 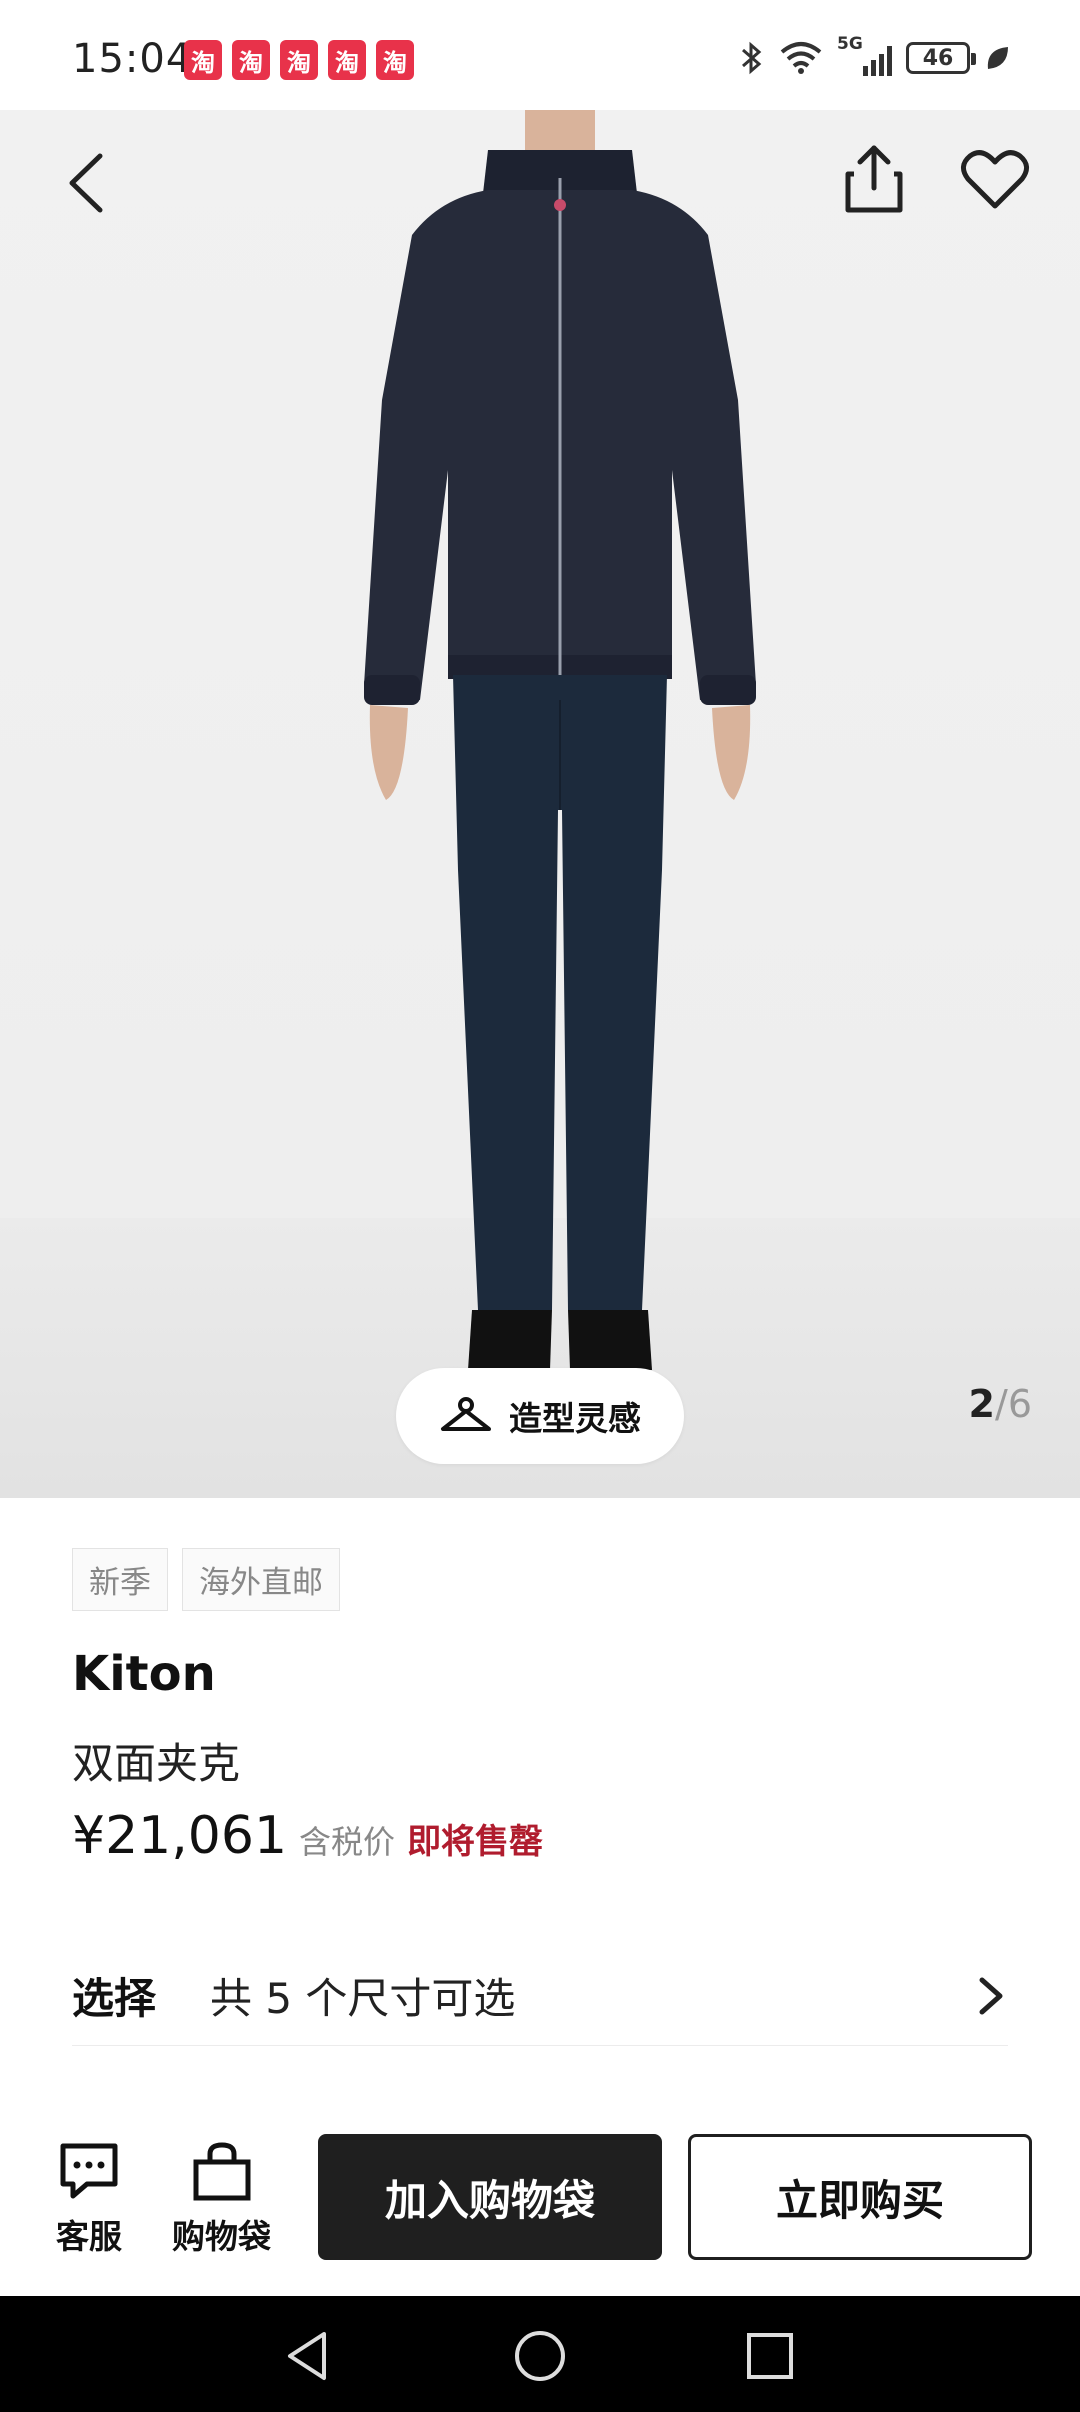 I want to click on select-value: 共 5 个尺寸可选, so click(x=363, y=1998).